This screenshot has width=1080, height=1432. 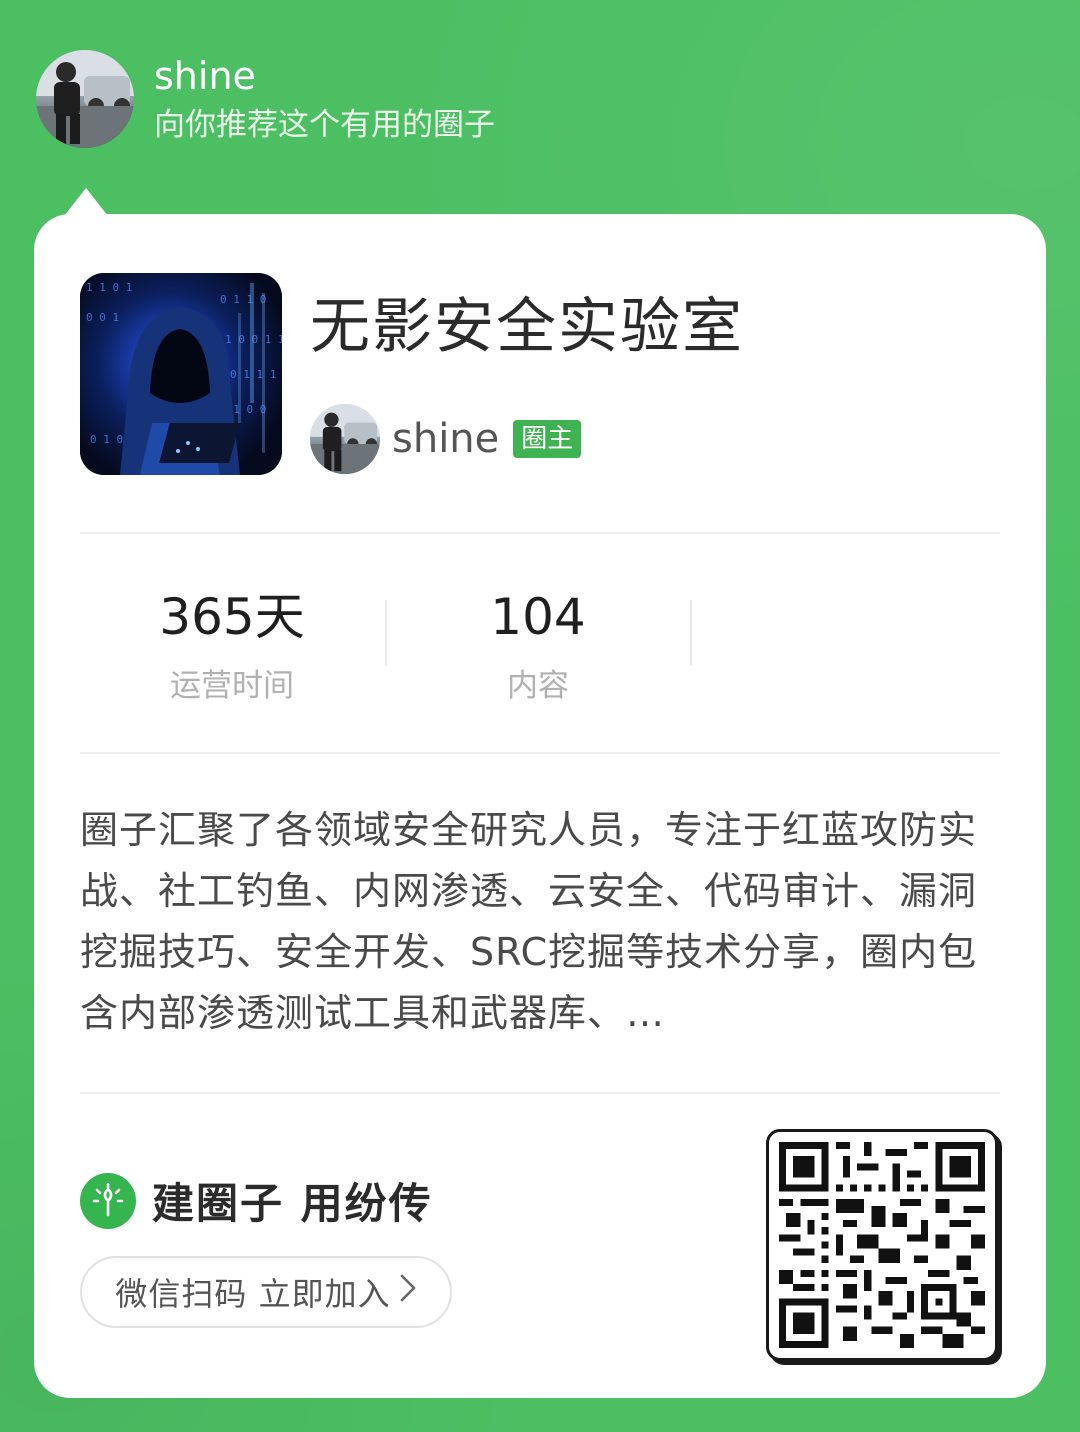 I want to click on svg-text: 0 0 1, so click(x=102, y=317).